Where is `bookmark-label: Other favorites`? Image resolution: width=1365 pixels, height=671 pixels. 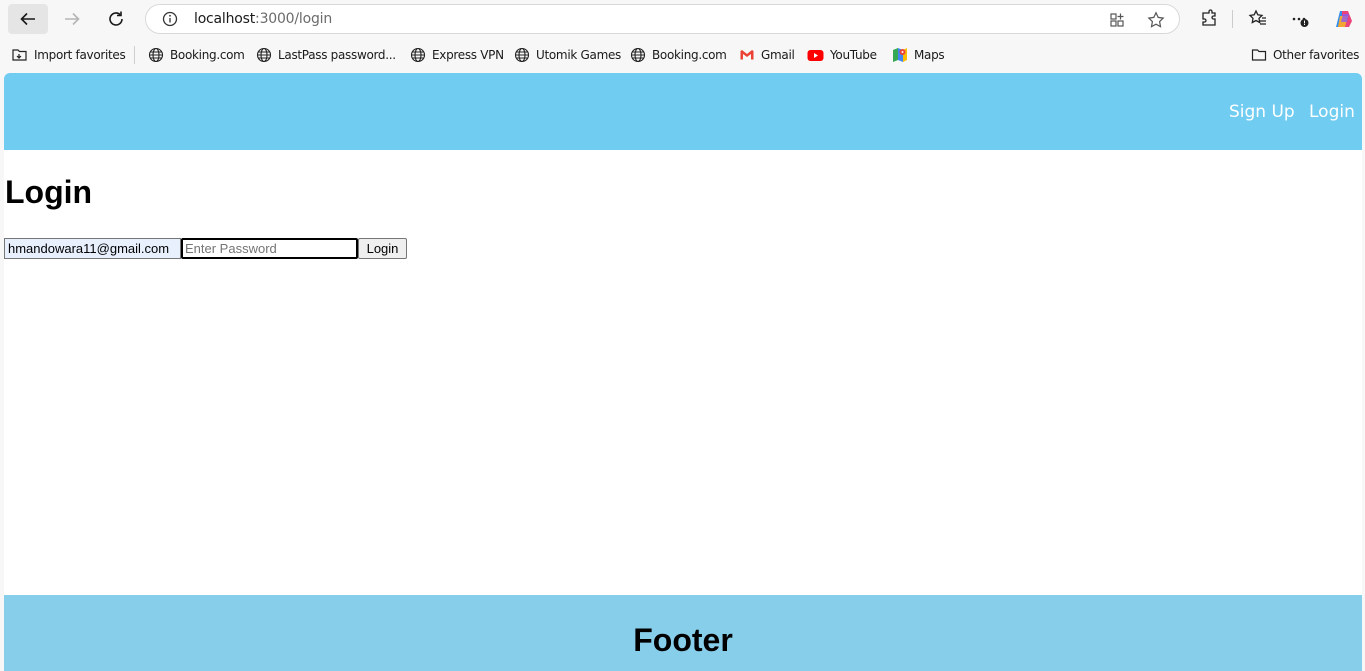
bookmark-label: Other favorites is located at coordinates (1316, 55).